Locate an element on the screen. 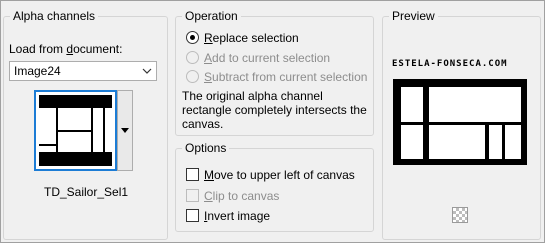  thumbnail-image is located at coordinates (75, 130).